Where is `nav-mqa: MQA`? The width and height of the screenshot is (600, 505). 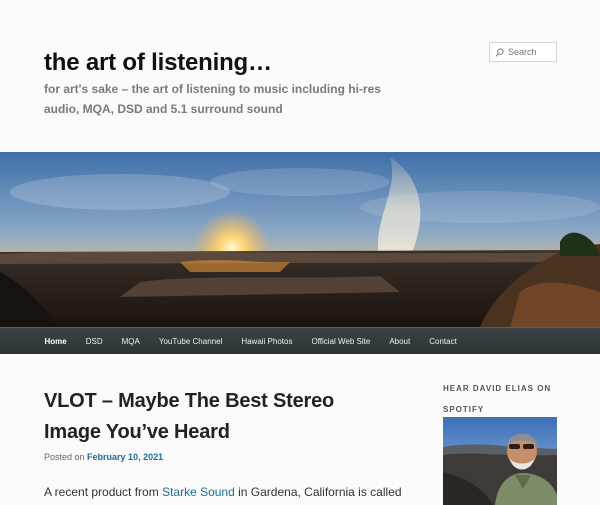
nav-mqa: MQA is located at coordinates (130, 341).